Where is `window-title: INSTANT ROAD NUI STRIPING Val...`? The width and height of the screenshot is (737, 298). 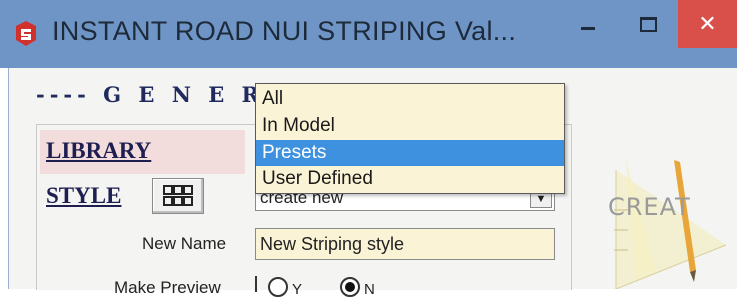 window-title: INSTANT ROAD NUI STRIPING Val... is located at coordinates (284, 31).